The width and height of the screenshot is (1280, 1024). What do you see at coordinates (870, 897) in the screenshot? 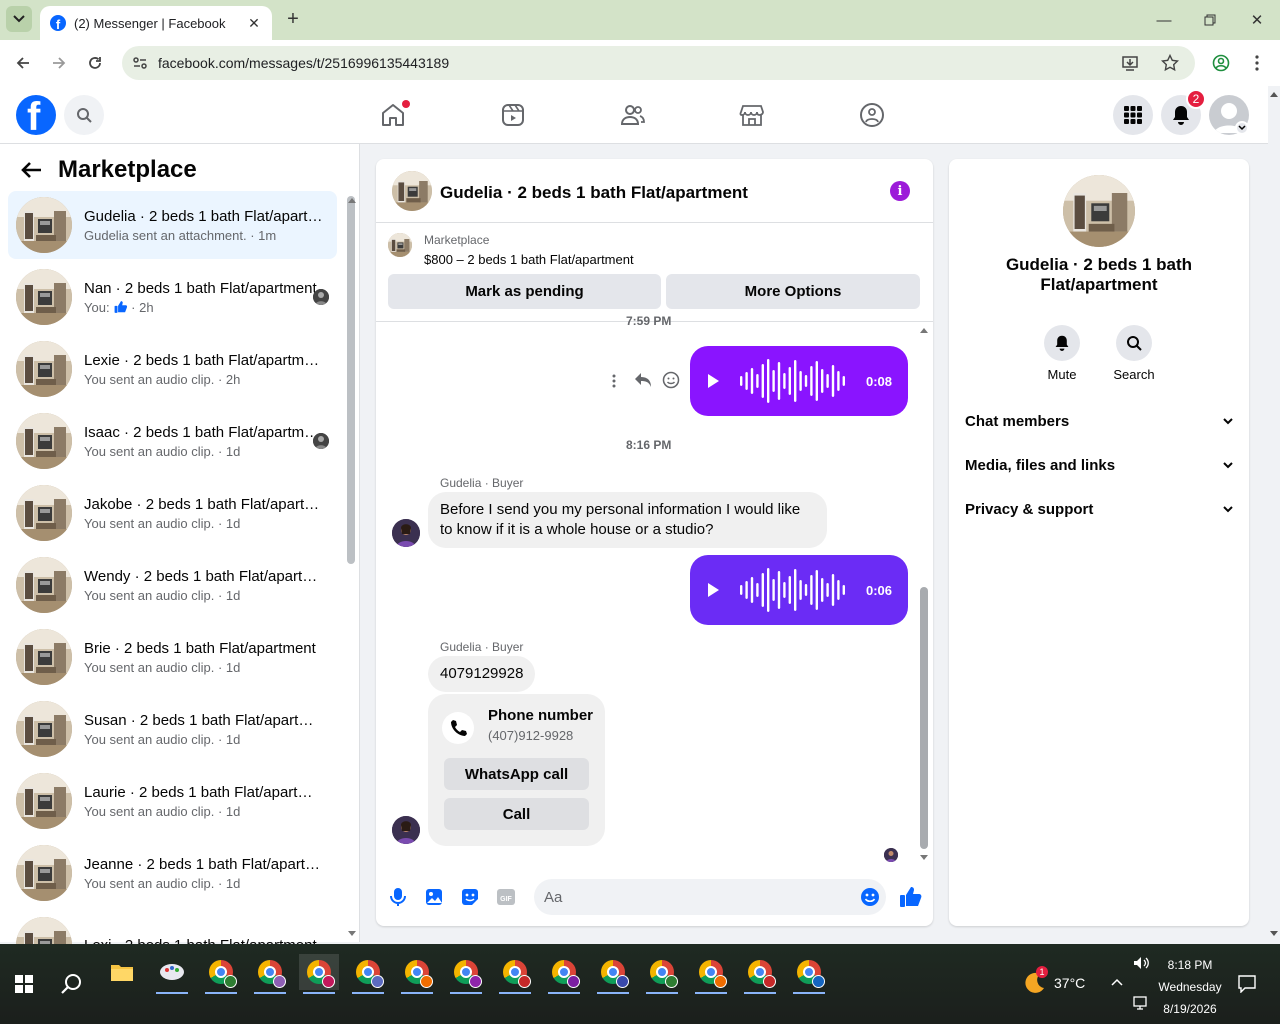
I see `emoji-icon` at bounding box center [870, 897].